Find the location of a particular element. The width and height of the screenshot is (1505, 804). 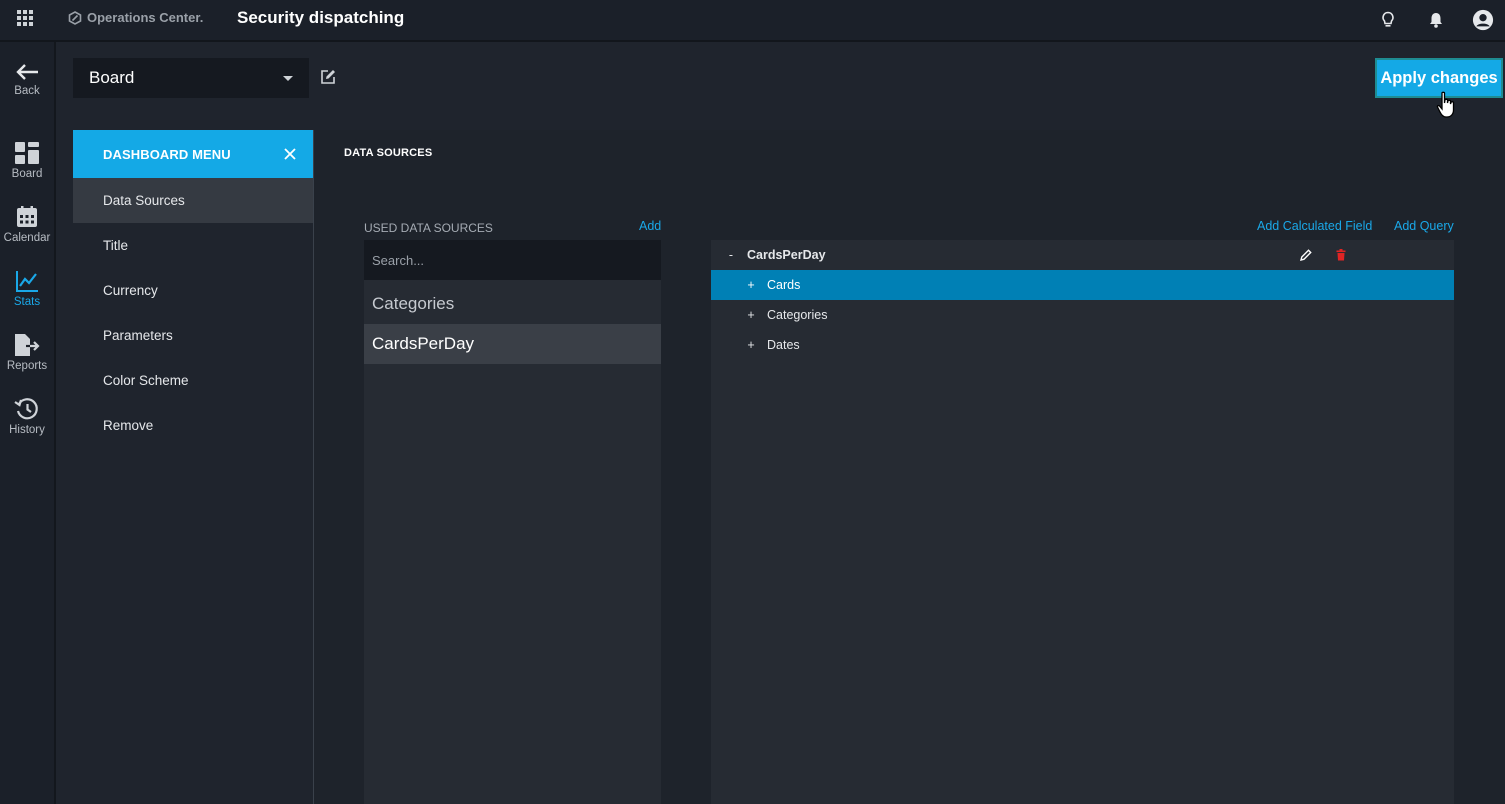

menu-item-remove: Remove is located at coordinates (193, 425).